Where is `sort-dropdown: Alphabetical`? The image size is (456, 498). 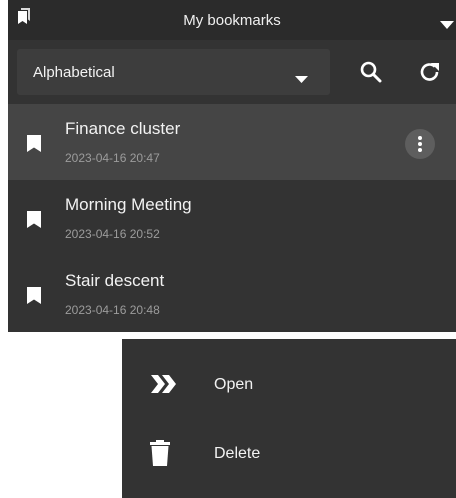 sort-dropdown: Alphabetical is located at coordinates (173, 72).